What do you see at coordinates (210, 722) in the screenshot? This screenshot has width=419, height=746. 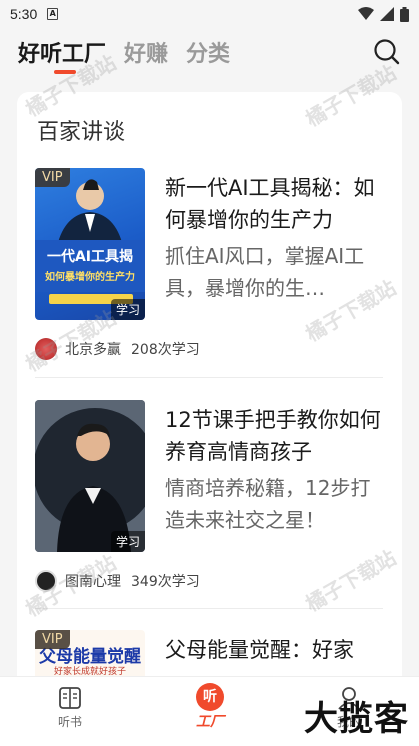 I see `nav-label: 工厂` at bounding box center [210, 722].